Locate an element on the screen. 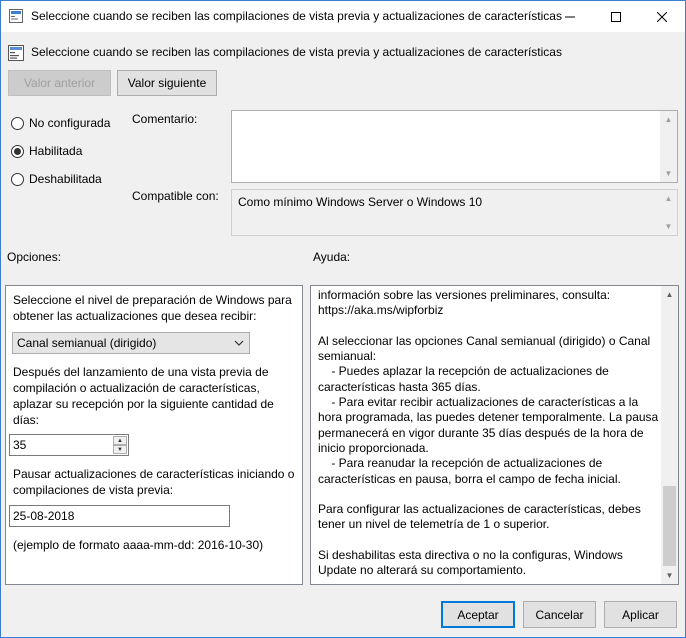 The height and width of the screenshot is (638, 686). radio-not-configured: No configurada is located at coordinates (60, 123).